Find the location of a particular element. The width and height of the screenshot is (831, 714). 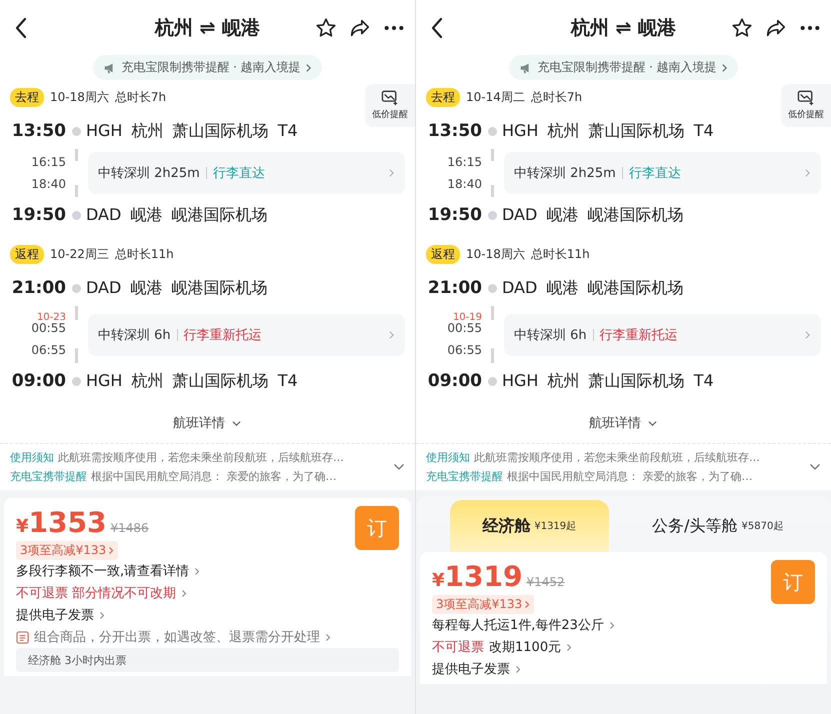

fare-condition: 不可退票 部分情况不可改期 is located at coordinates (96, 593).